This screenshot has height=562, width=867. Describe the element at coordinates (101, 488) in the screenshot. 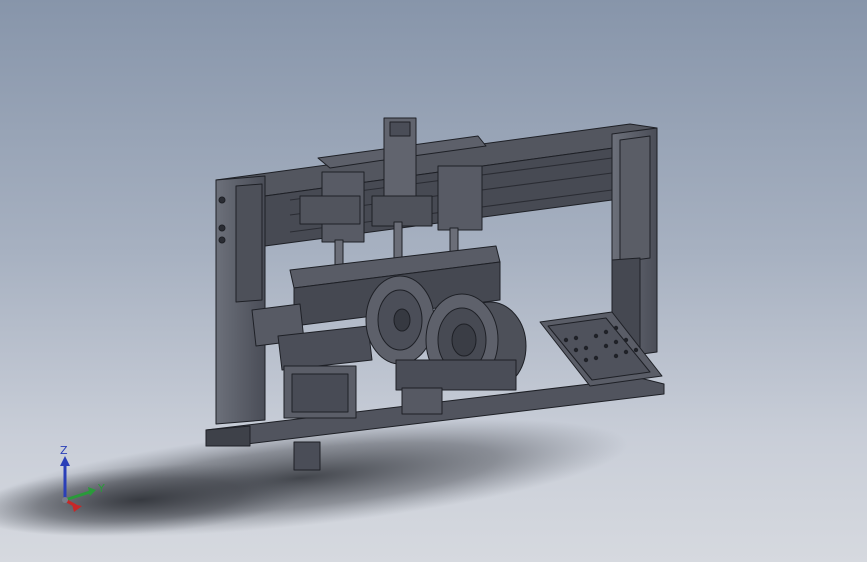

I see `y-axis-label: Y` at that location.